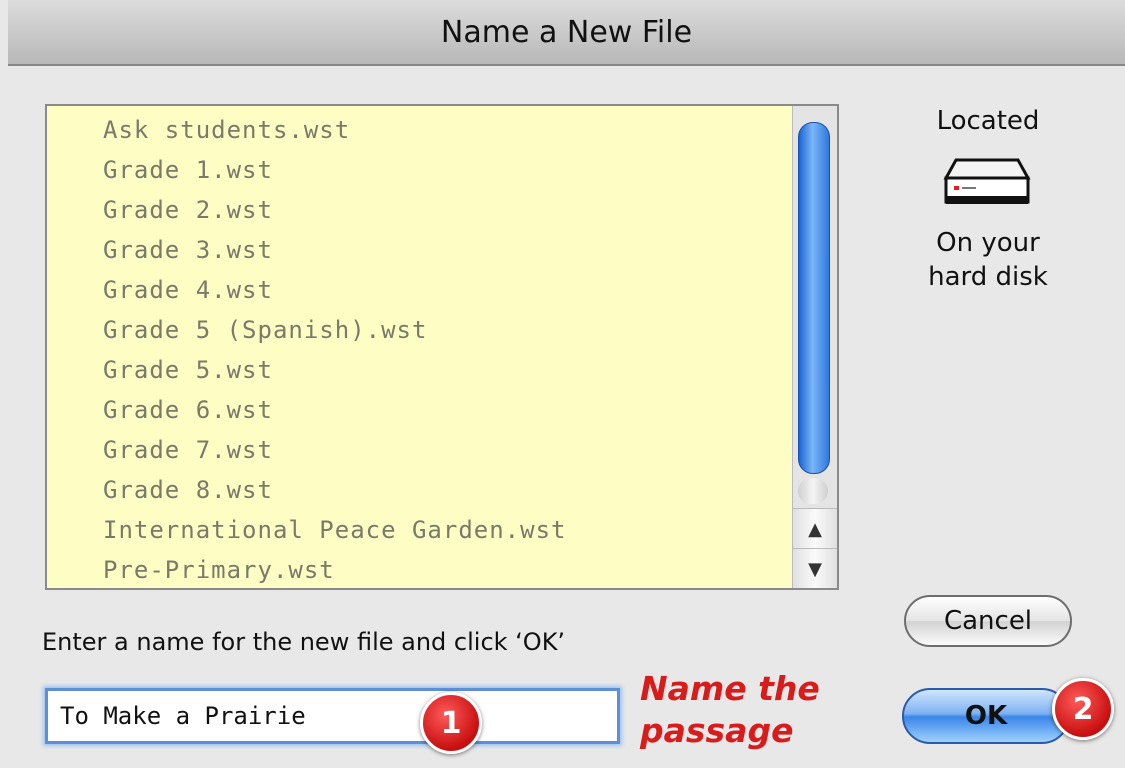  Describe the element at coordinates (813, 491) in the screenshot. I see `scroll-track` at that location.